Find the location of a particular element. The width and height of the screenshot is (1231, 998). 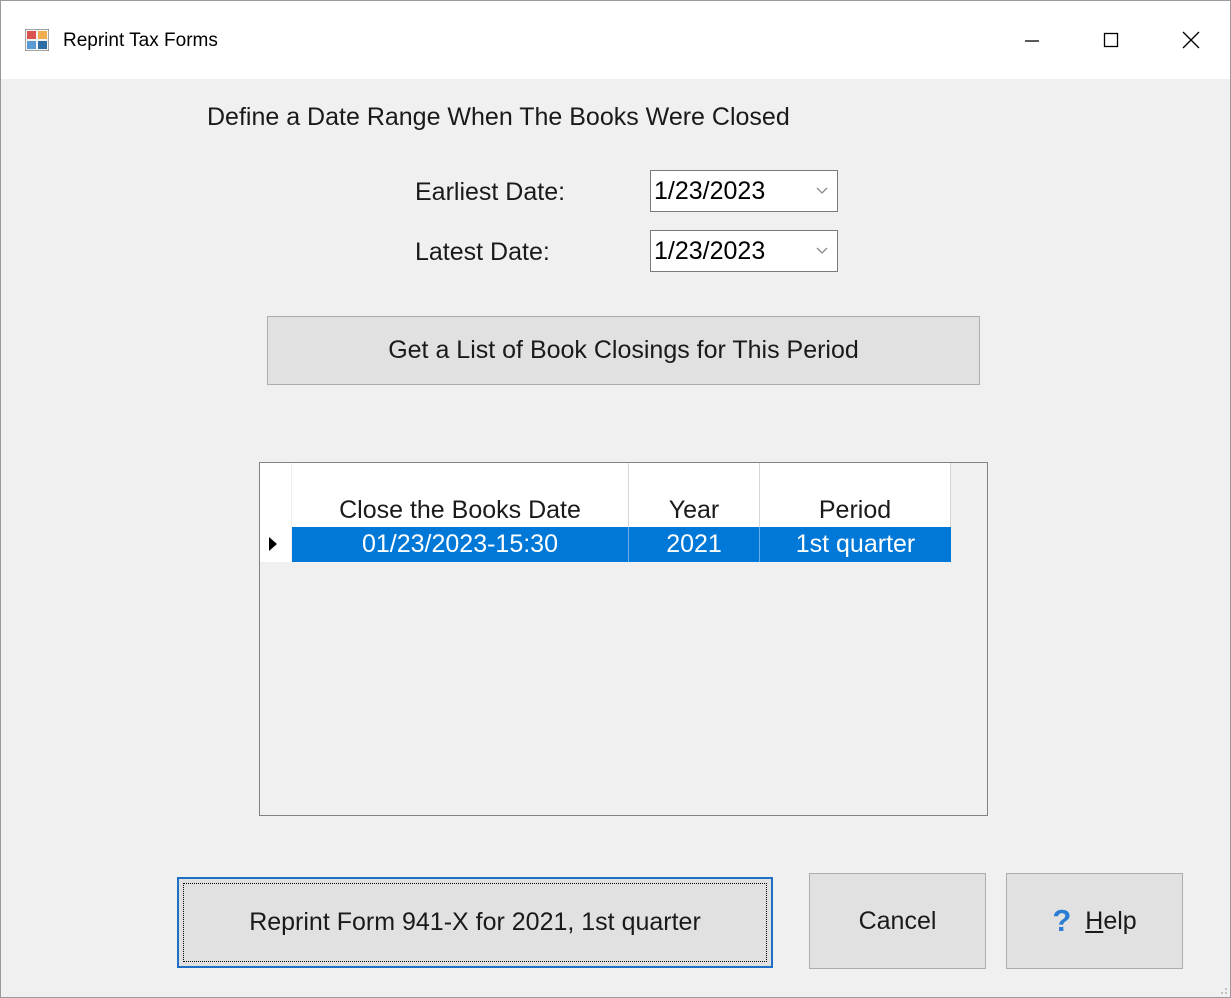

grid-header: Close the Books Date Year Period is located at coordinates (623, 495).